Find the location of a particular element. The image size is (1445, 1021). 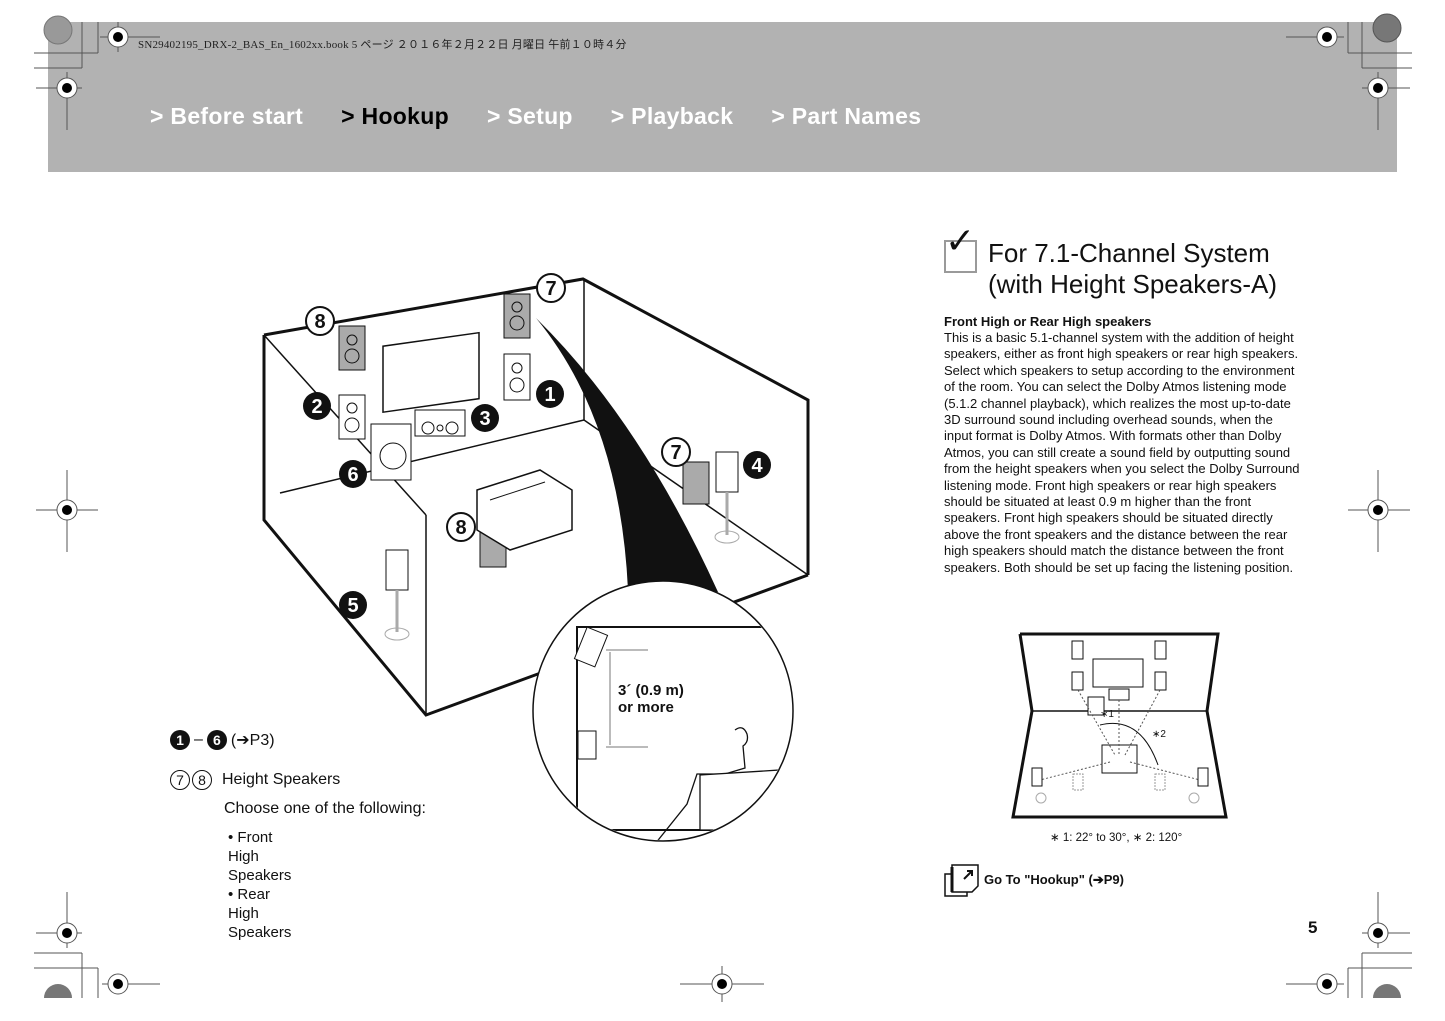

callout-7-top: 7 is located at coordinates (551, 288).